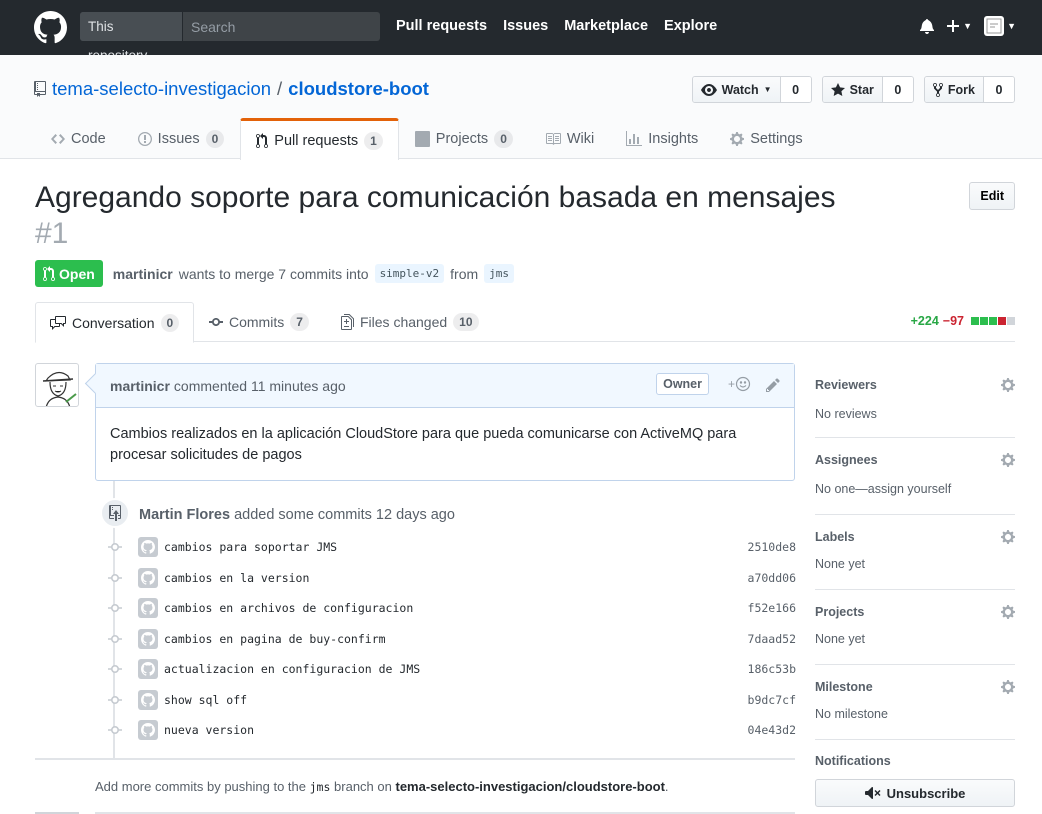 This screenshot has height=814, width=1042. Describe the element at coordinates (410, 322) in the screenshot. I see `tab-files-changed: Files changed 10` at that location.